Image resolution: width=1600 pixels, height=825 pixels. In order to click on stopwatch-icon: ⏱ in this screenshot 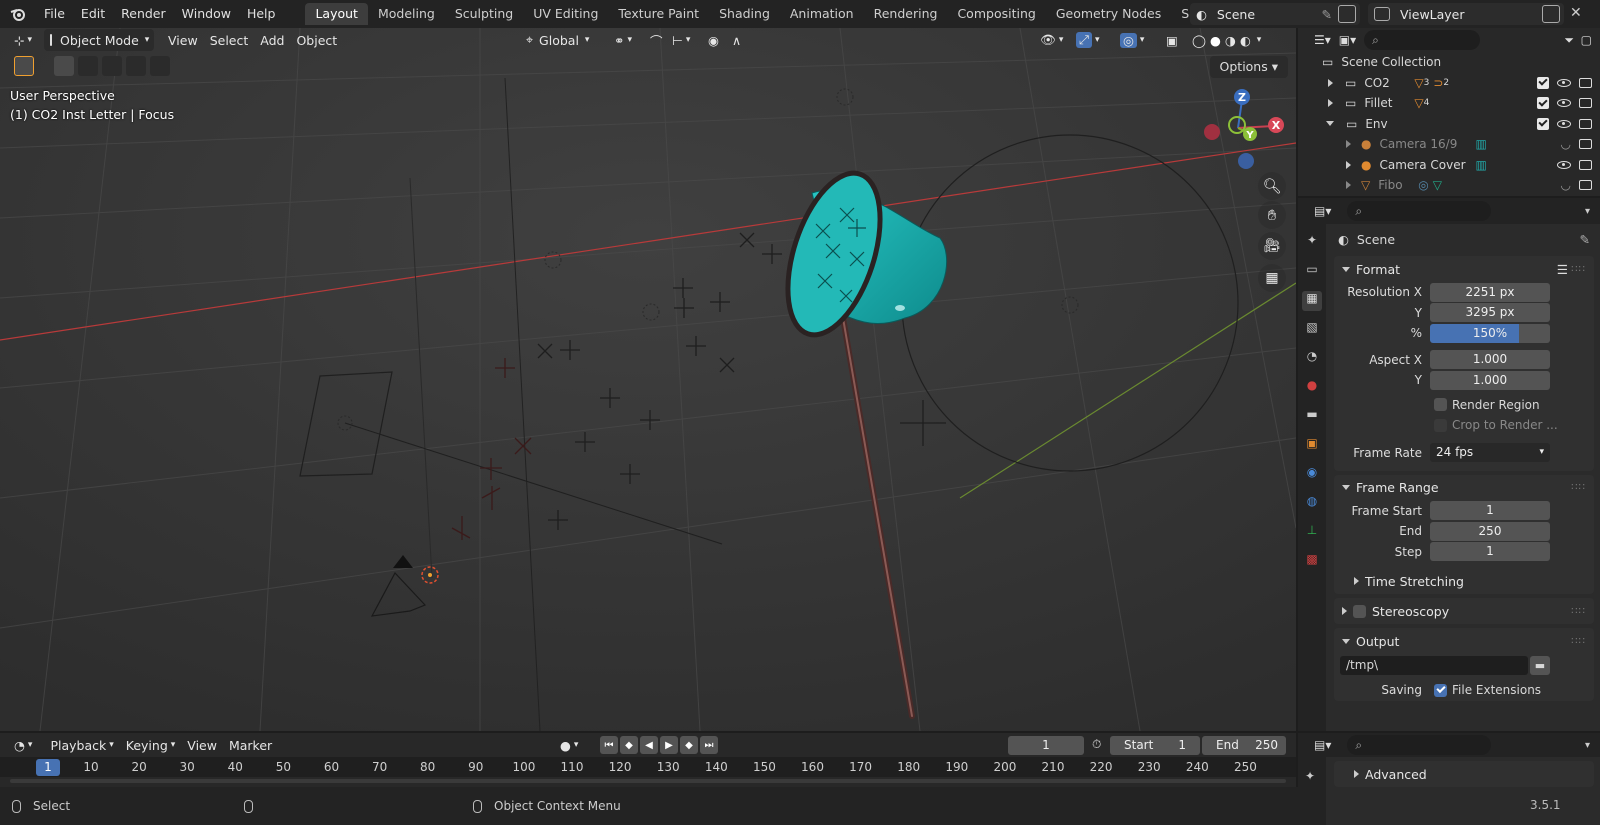, I will do `click(1096, 744)`.